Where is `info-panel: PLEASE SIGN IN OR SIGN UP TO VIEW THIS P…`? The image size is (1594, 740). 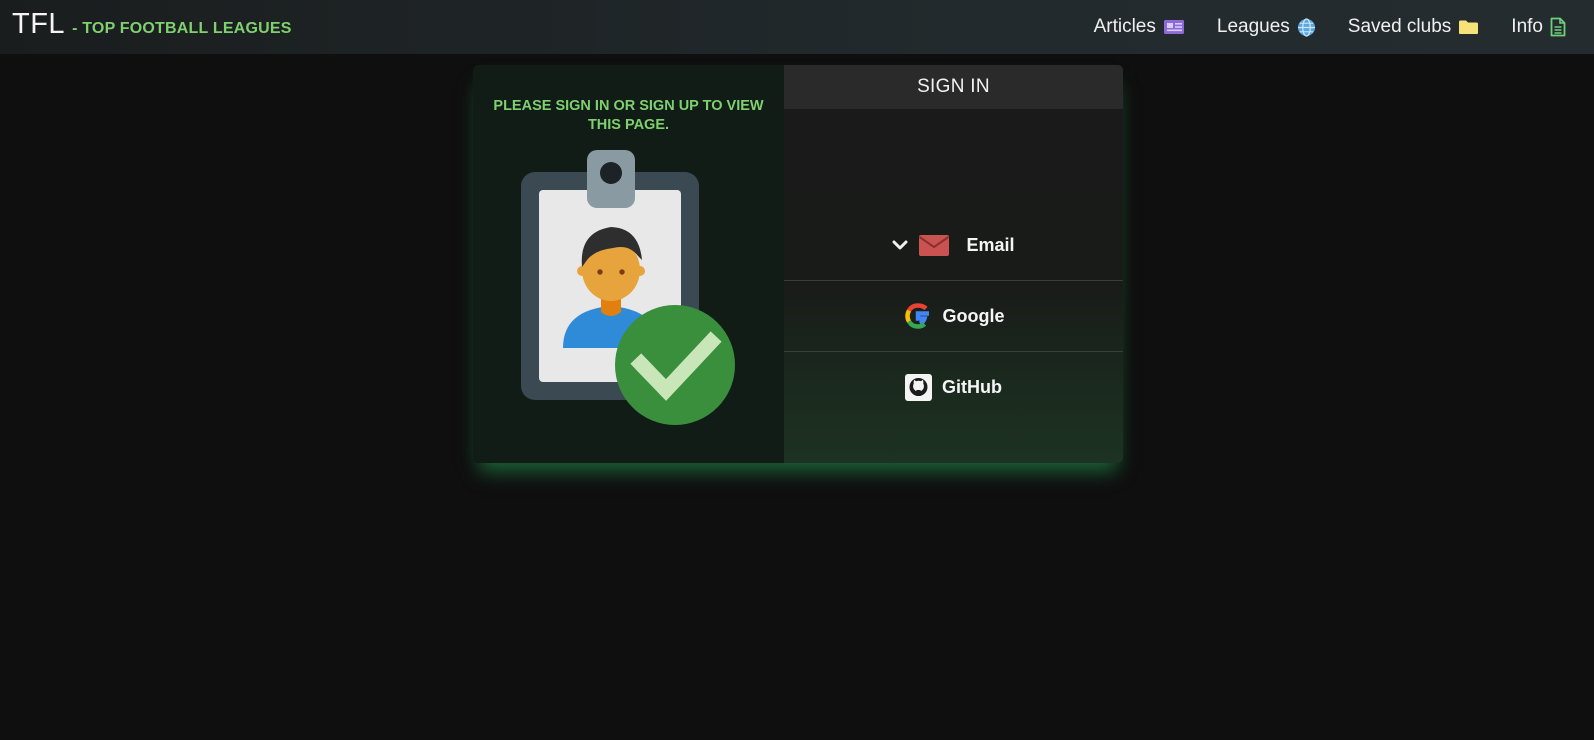 info-panel: PLEASE SIGN IN OR SIGN UP TO VIEW THIS P… is located at coordinates (628, 264).